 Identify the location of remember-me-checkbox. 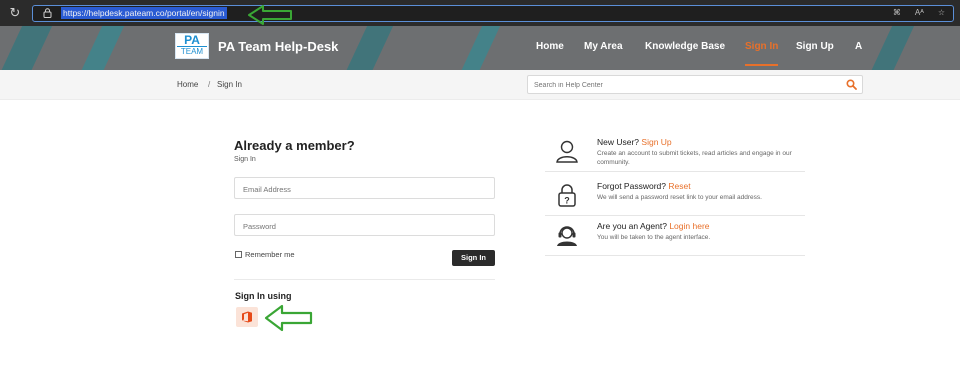
(238, 254).